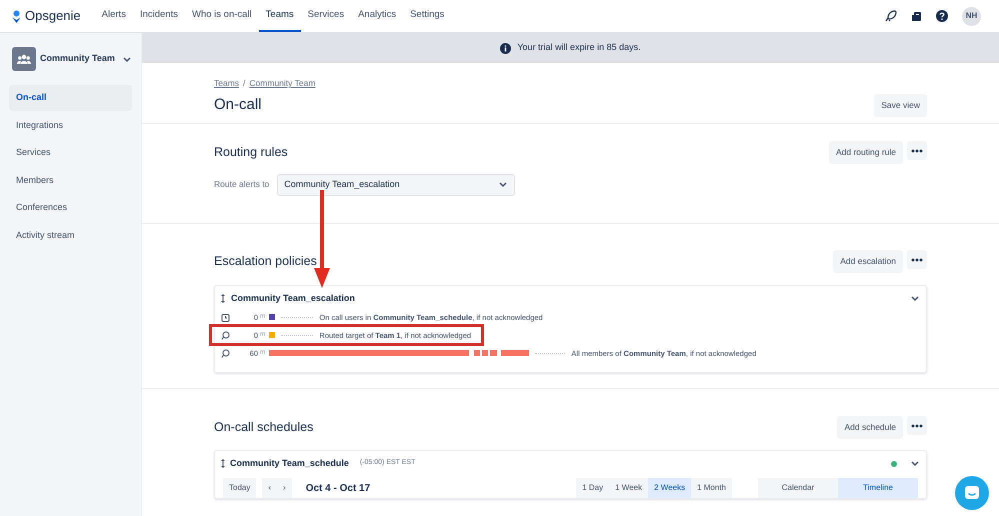 The image size is (999, 516). Describe the element at coordinates (593, 488) in the screenshot. I see `period-tab: 1 Day` at that location.